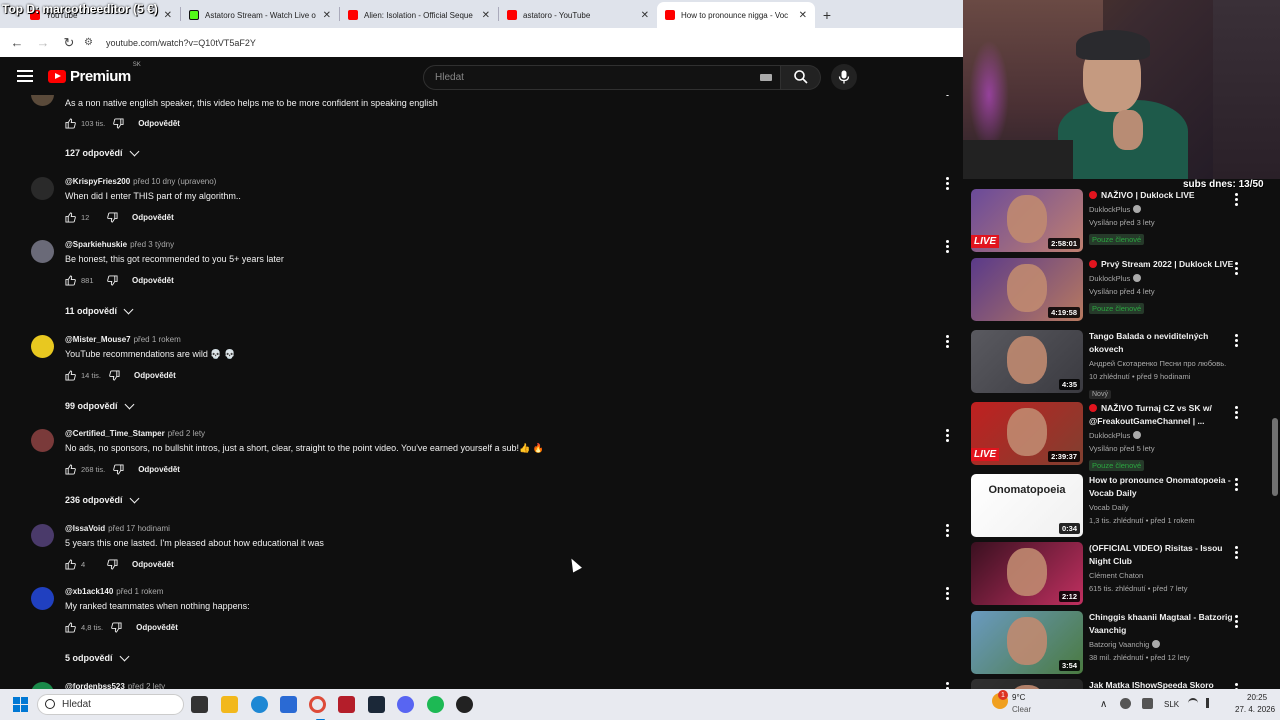  Describe the element at coordinates (1165, 195) in the screenshot. I see `video-title: NAŽIVO | Duklock LIVE` at that location.